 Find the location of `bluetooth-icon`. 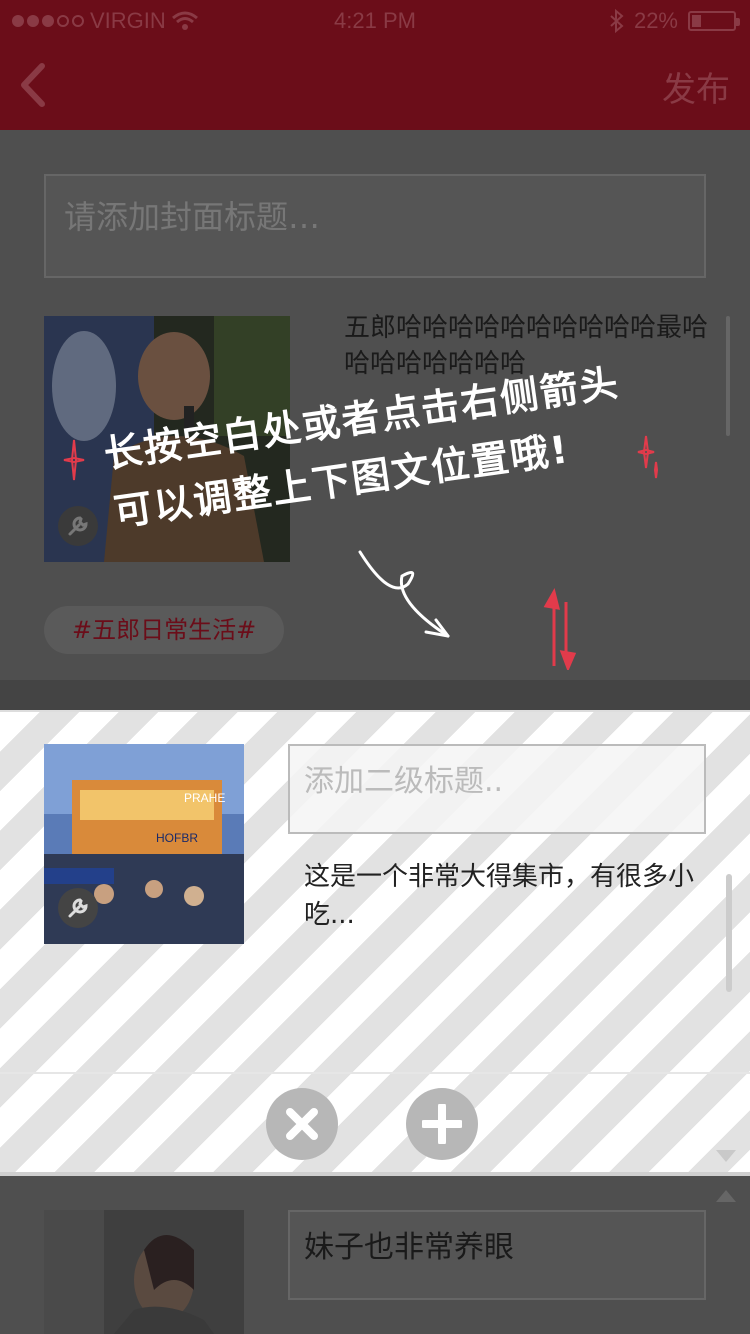

bluetooth-icon is located at coordinates (617, 21).